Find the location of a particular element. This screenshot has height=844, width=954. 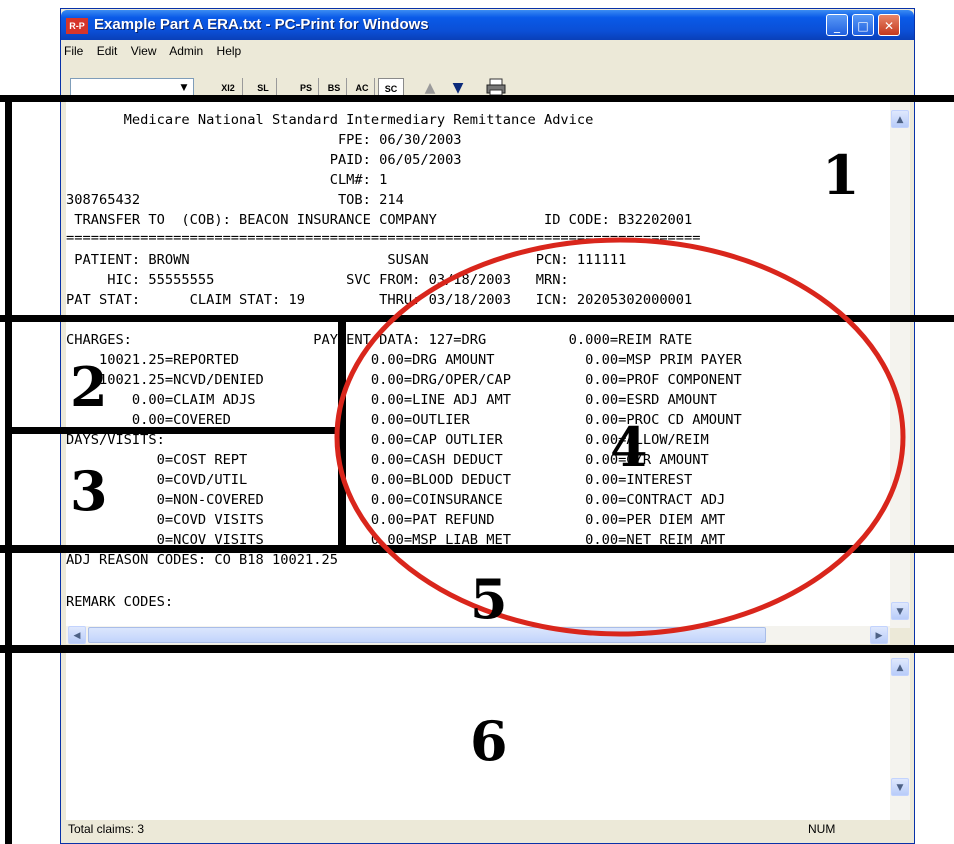

region-label-1: 1 is located at coordinates (841, 175).